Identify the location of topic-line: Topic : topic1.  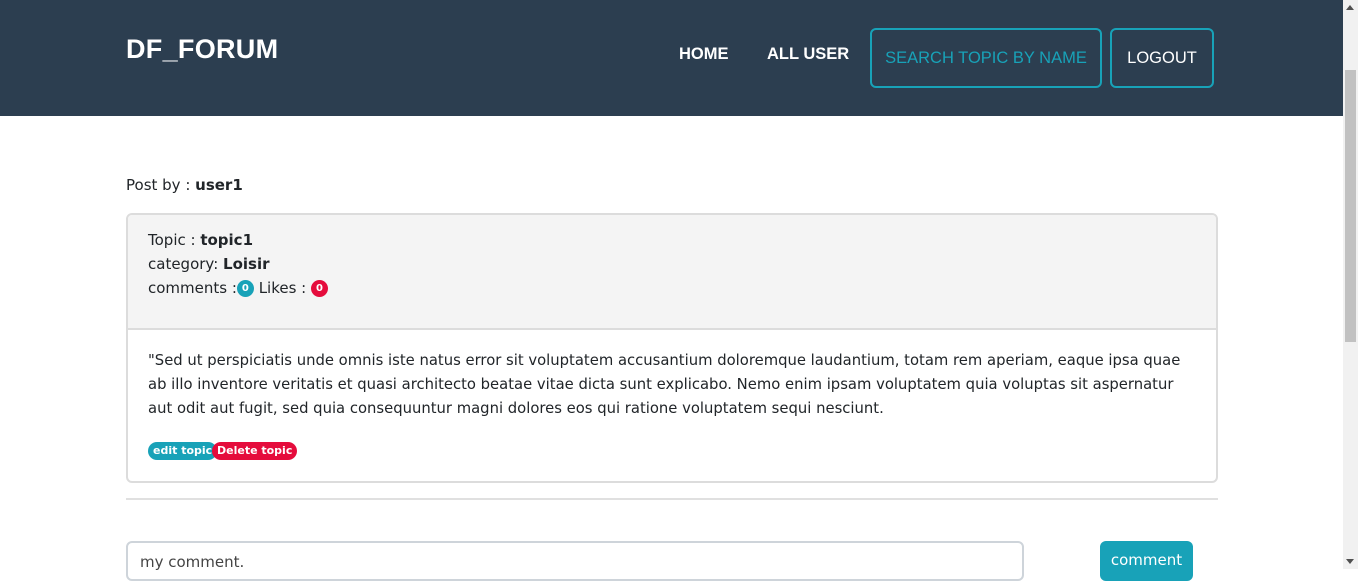
(200, 240).